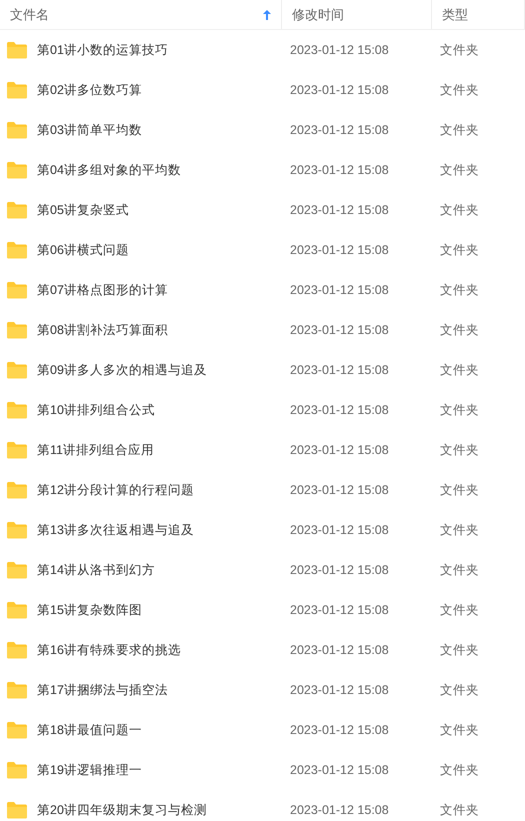 The width and height of the screenshot is (525, 821). What do you see at coordinates (102, 50) in the screenshot?
I see `folder-name: 第01讲小数的运算技巧` at bounding box center [102, 50].